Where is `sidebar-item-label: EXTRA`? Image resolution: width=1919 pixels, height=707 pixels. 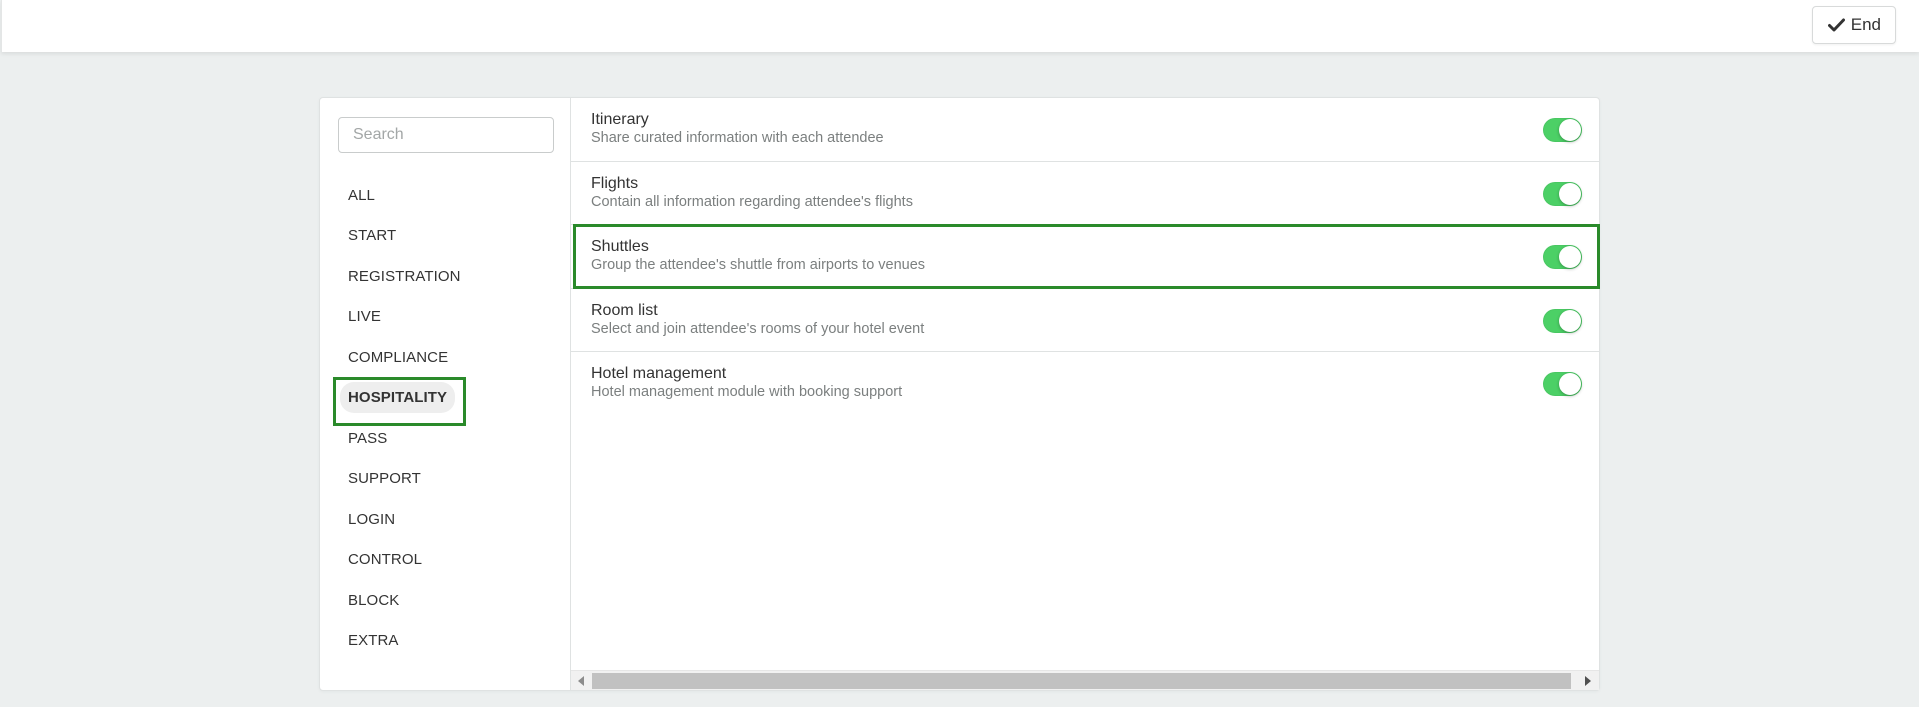 sidebar-item-label: EXTRA is located at coordinates (373, 641).